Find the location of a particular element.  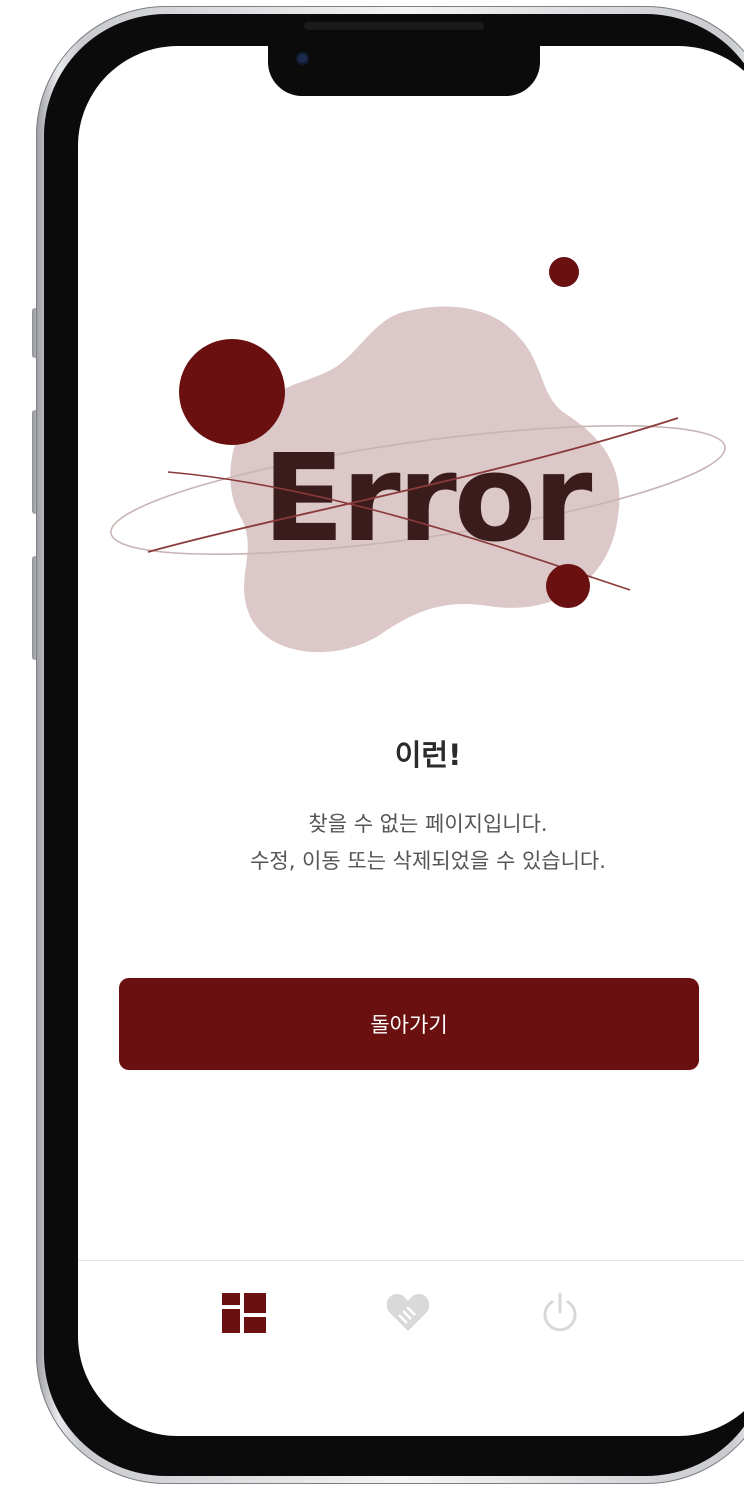

small-planet-top is located at coordinates (564, 272).